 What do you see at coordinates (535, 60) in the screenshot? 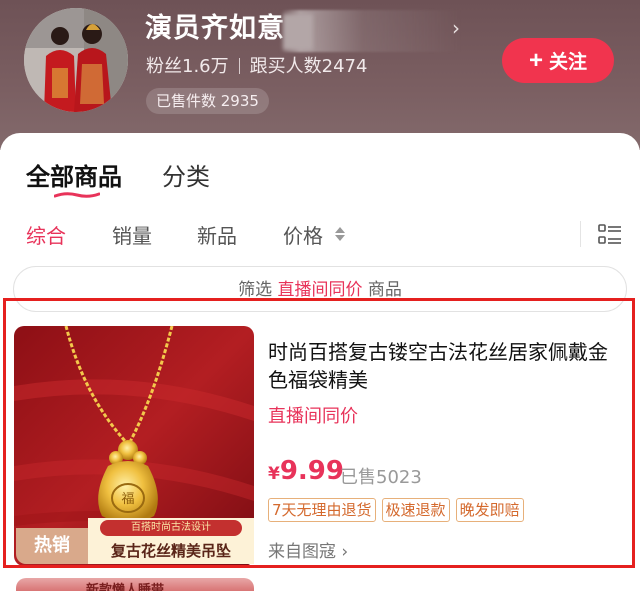
I see `plus-icon: +` at bounding box center [535, 60].